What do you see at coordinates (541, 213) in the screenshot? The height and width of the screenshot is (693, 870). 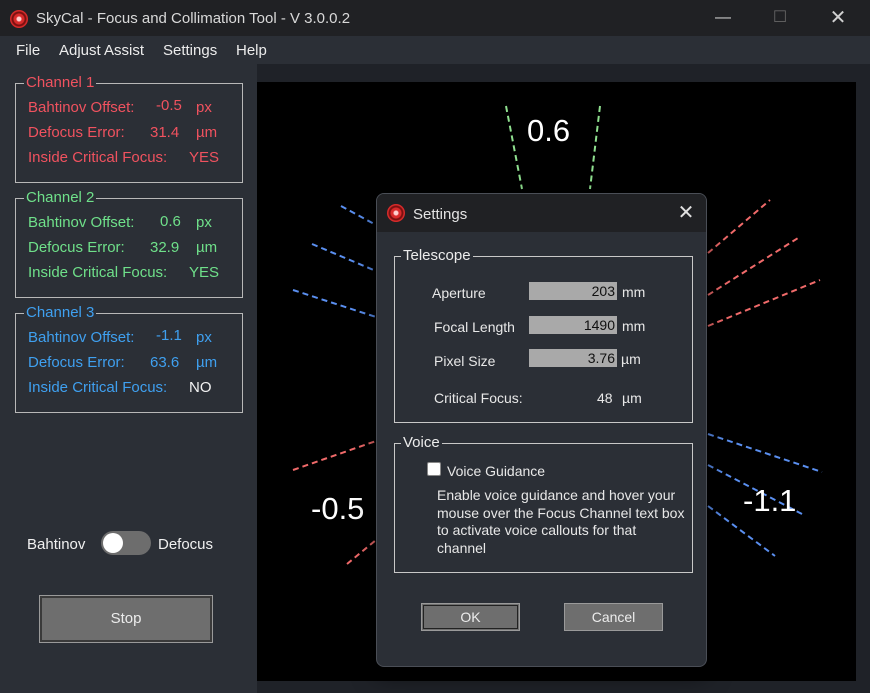 I see `dialog-title-bar: Settings ✕` at bounding box center [541, 213].